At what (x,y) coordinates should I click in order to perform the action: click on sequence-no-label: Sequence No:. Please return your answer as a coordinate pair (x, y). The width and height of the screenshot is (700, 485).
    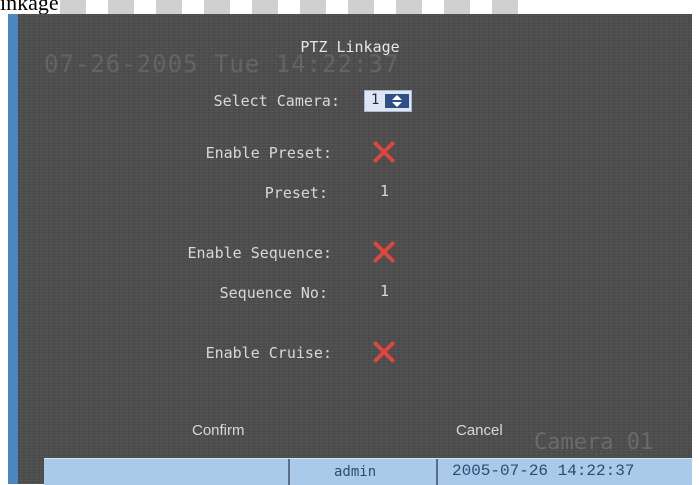
    Looking at the image, I should click on (273, 293).